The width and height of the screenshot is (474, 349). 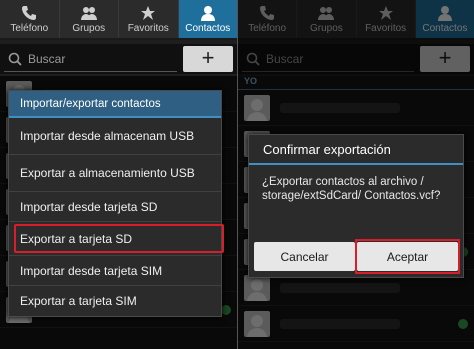 What do you see at coordinates (78, 301) in the screenshot?
I see `menu-item-label: Exportar a tarjeta SIM` at bounding box center [78, 301].